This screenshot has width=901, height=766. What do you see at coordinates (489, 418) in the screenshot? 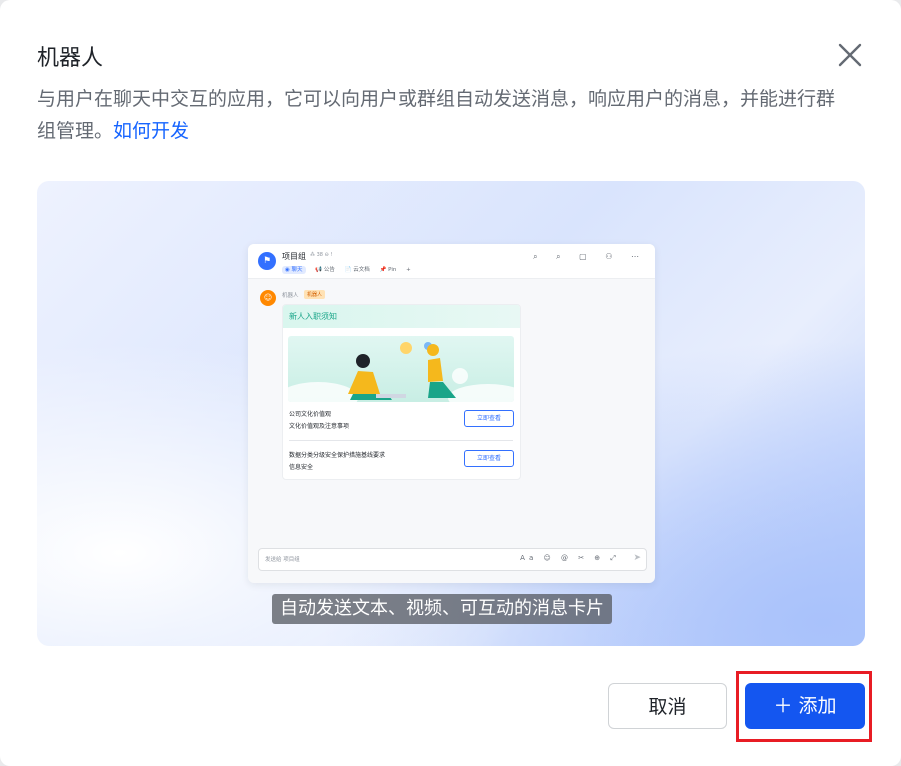
I see `card-row-1-view-button: 立即查看` at bounding box center [489, 418].